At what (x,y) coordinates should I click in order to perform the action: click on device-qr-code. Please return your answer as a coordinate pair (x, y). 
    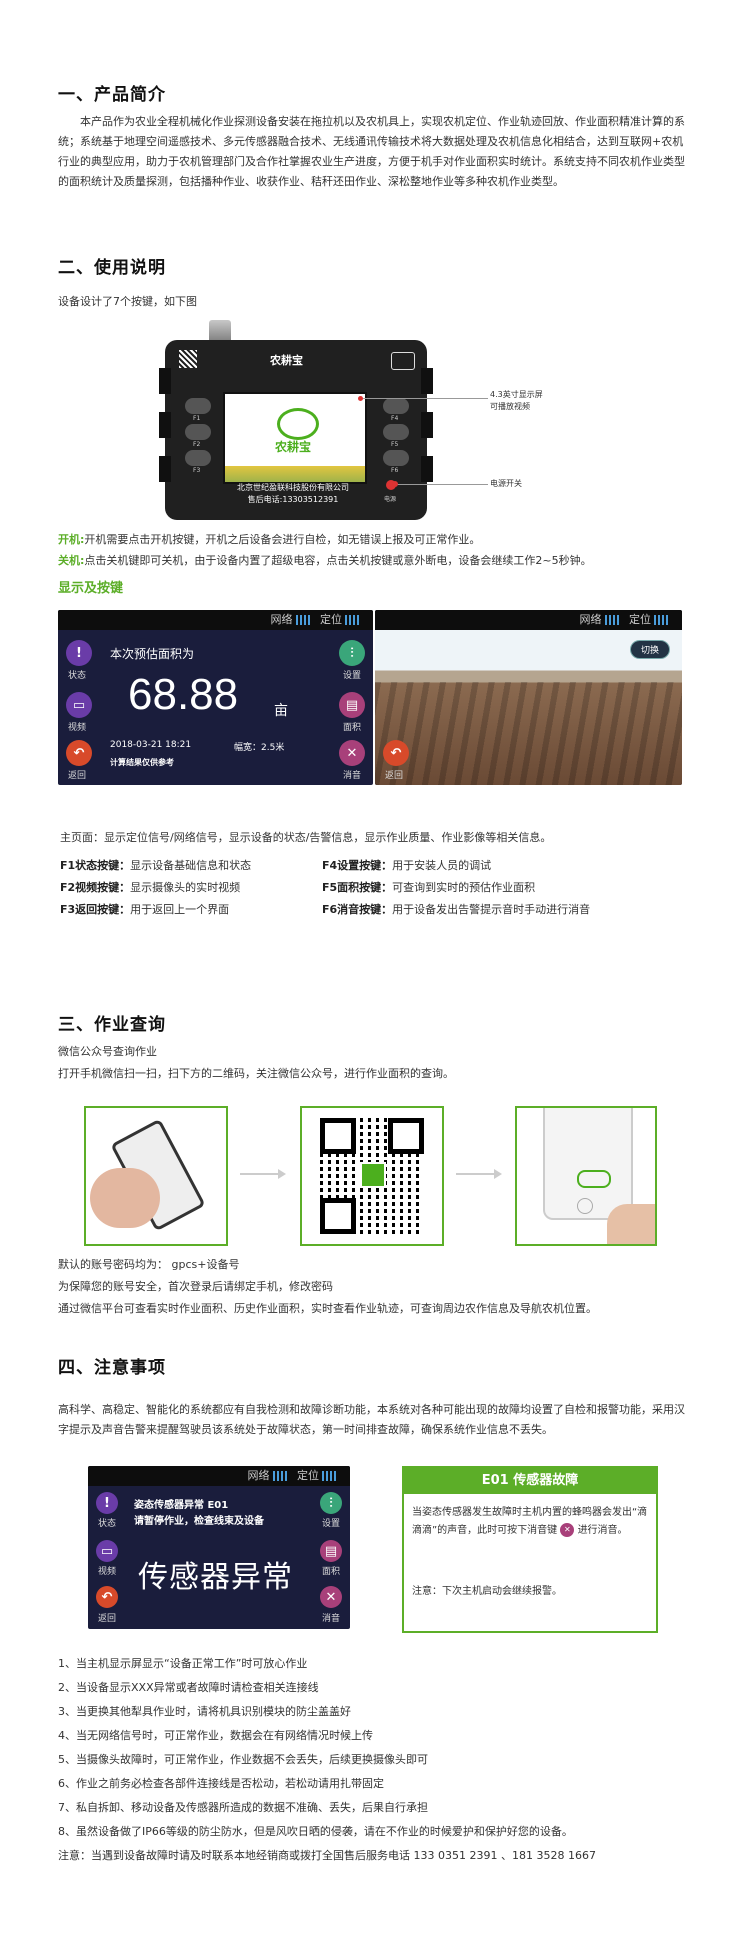
    Looking at the image, I should click on (188, 359).